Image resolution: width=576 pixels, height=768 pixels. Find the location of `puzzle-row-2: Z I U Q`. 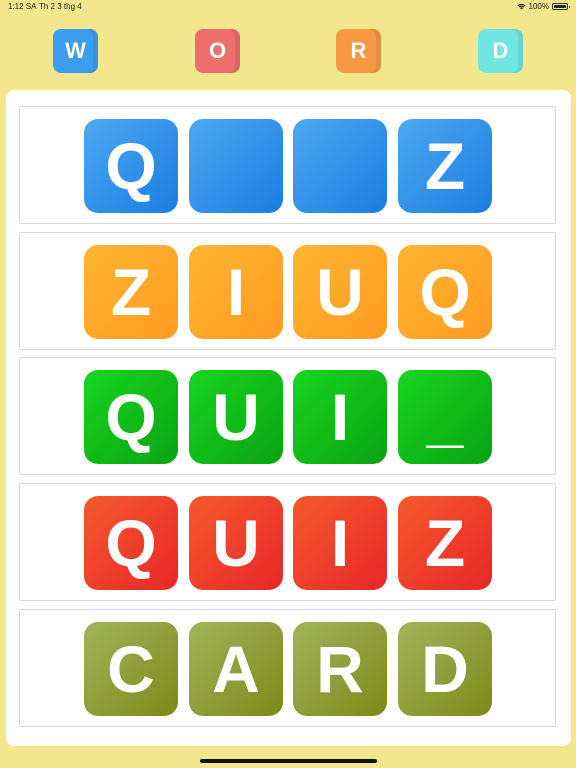

puzzle-row-2: Z I U Q is located at coordinates (287, 291).